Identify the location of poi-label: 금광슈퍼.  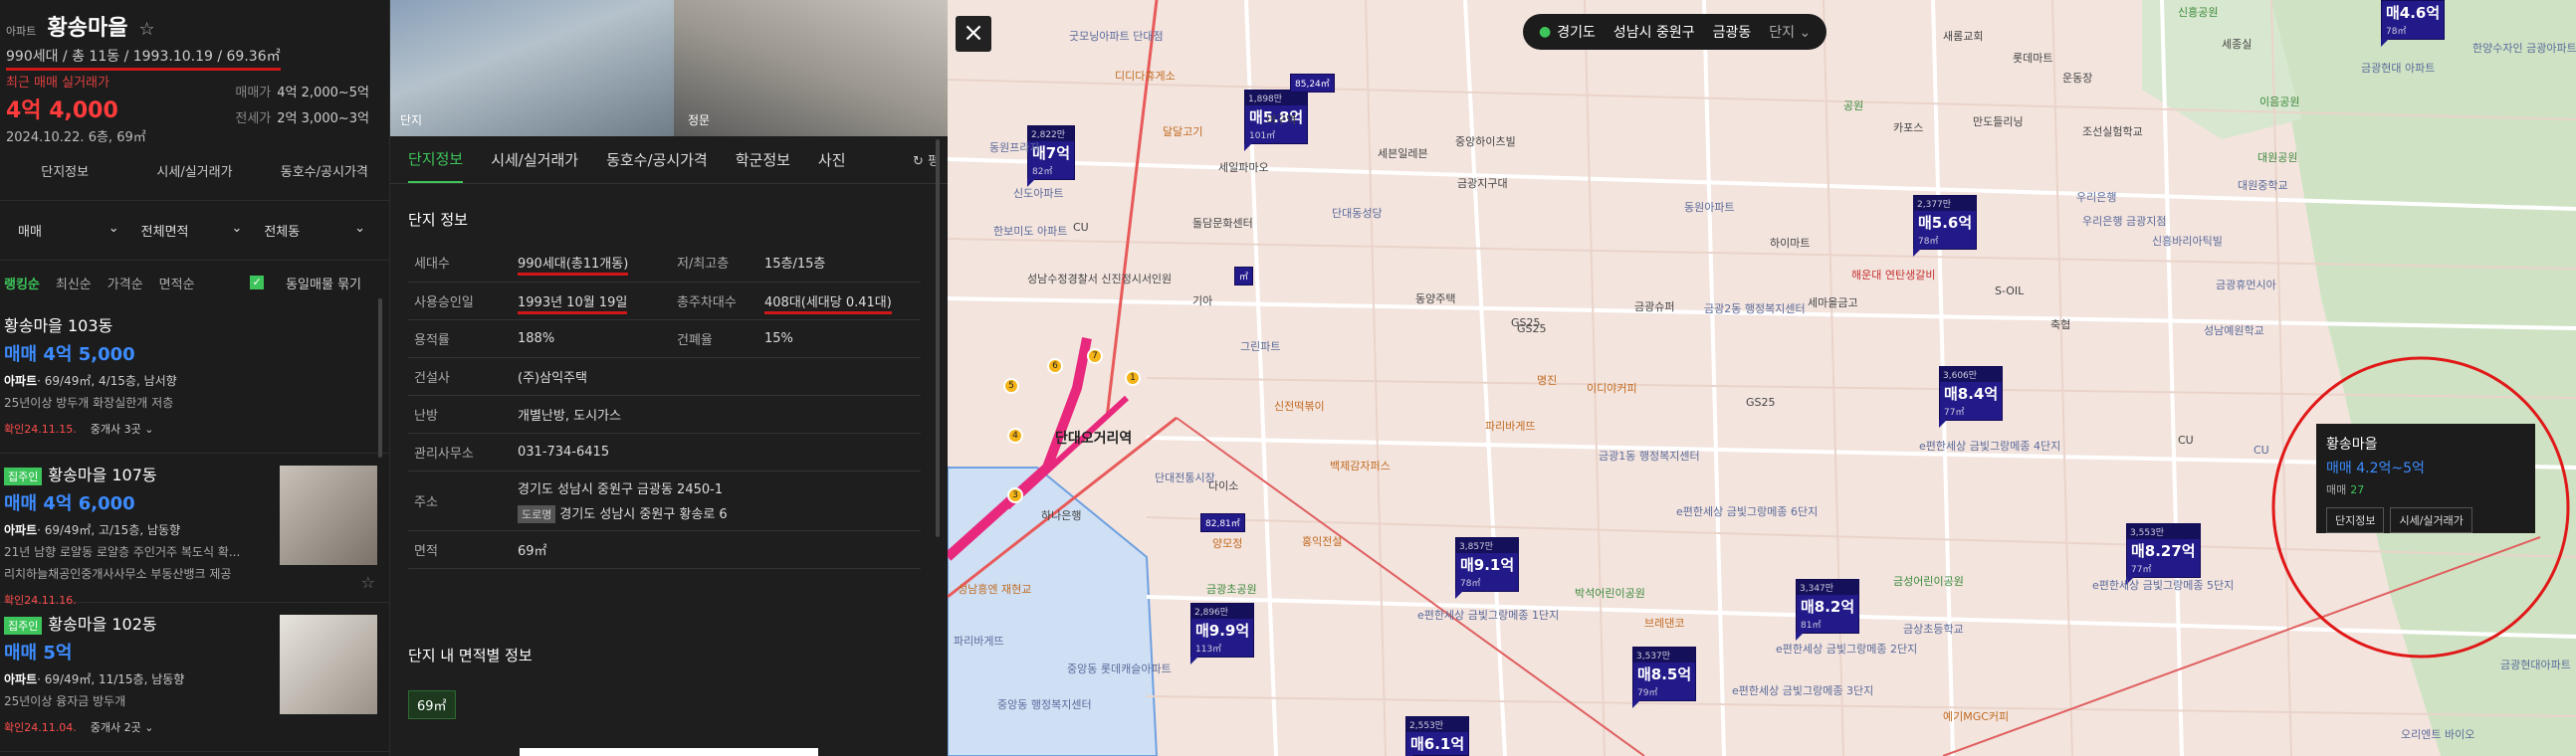
(1654, 306).